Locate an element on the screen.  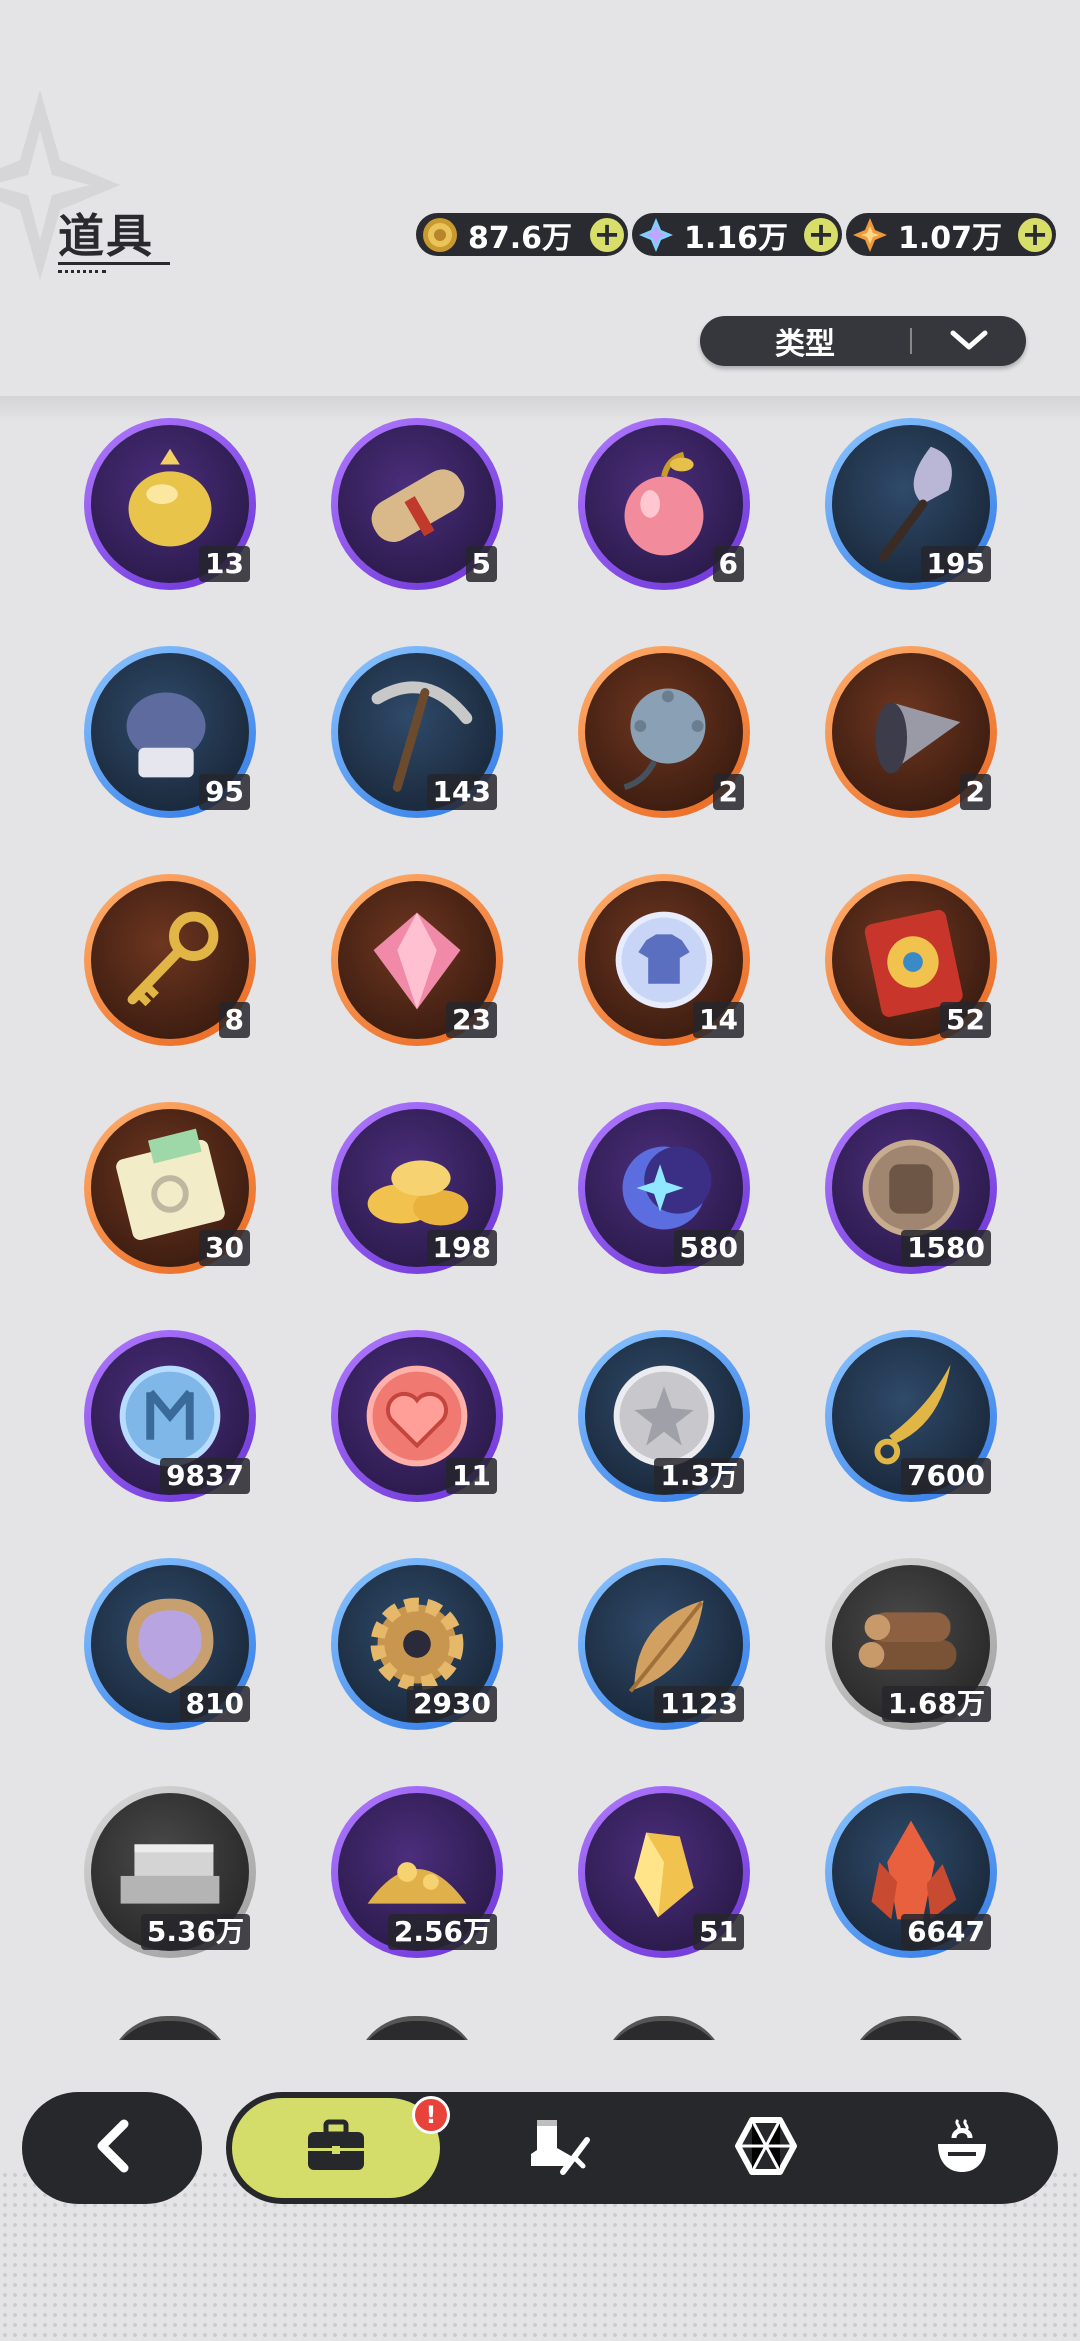
currency-crystal: 1.16万 + is located at coordinates (737, 234).